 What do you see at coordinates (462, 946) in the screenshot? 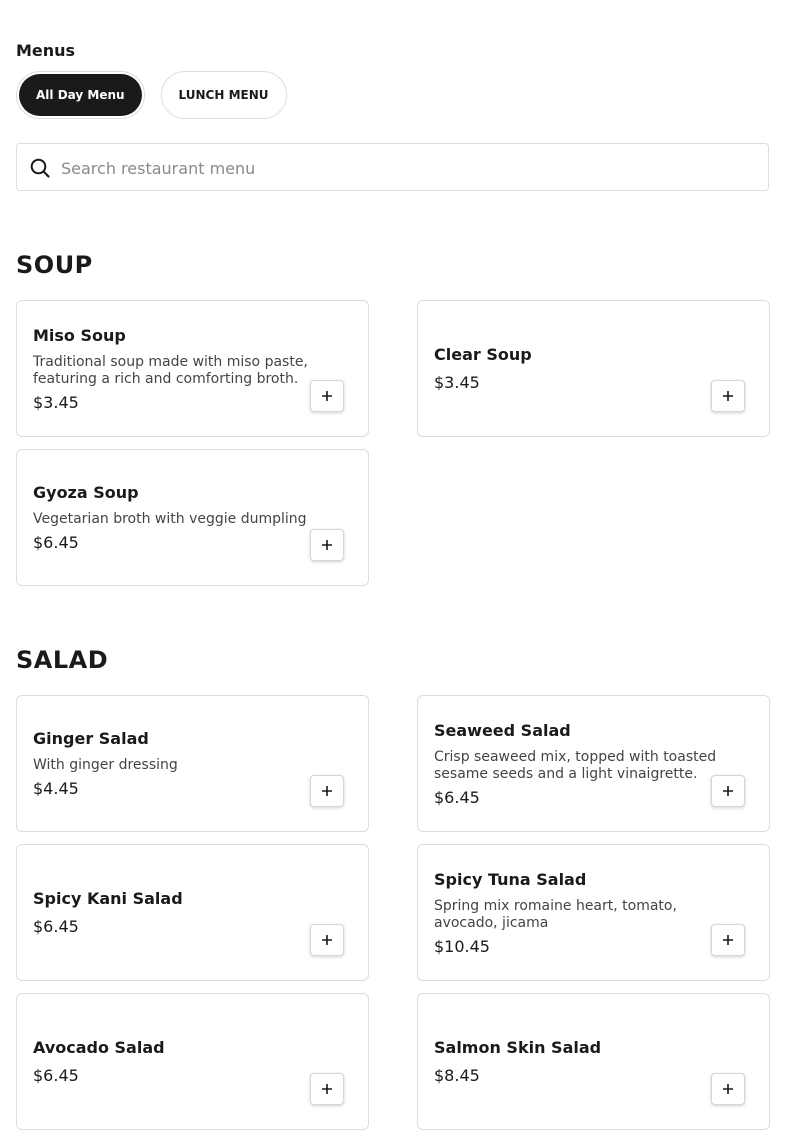
I see `item-price: $10.45` at bounding box center [462, 946].